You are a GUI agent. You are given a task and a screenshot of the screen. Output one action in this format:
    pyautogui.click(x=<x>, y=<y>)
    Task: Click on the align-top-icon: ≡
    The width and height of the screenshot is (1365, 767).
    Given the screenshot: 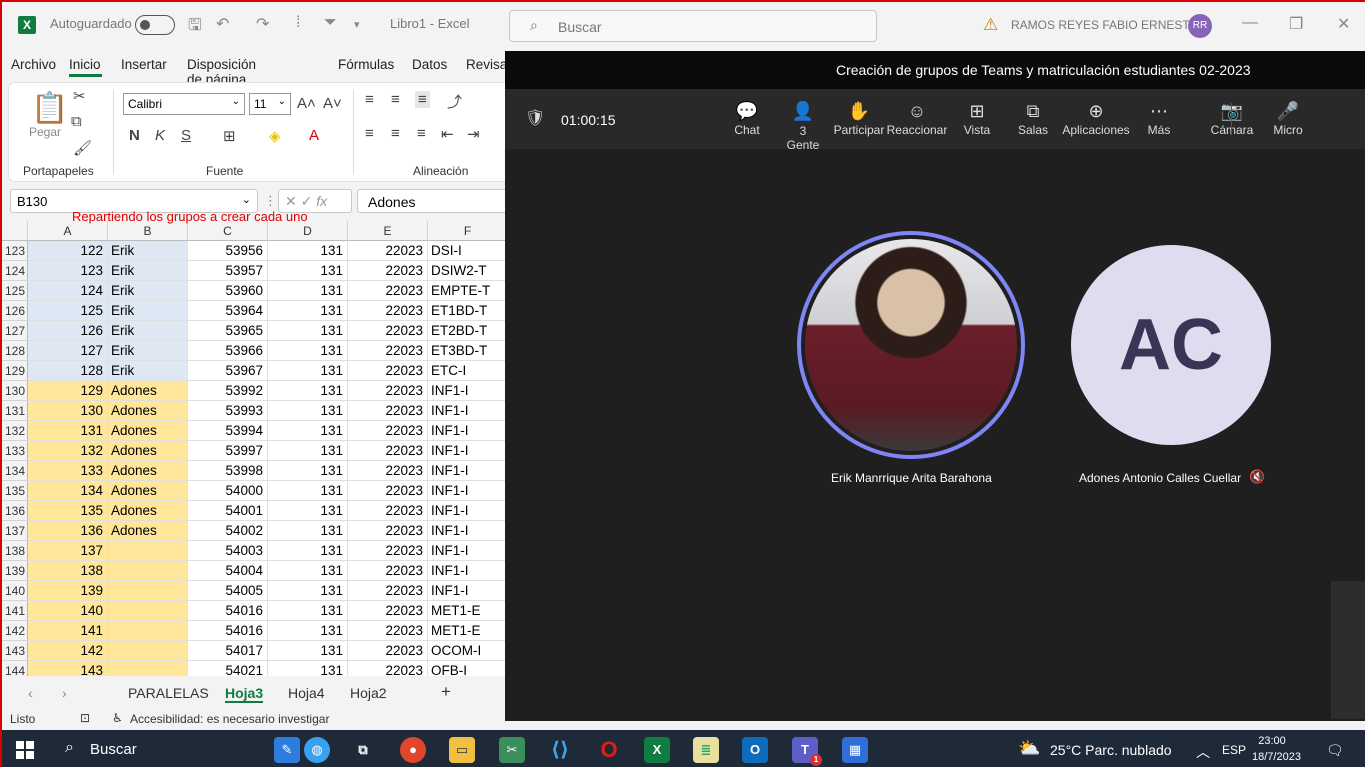 What is the action you would take?
    pyautogui.click(x=369, y=99)
    